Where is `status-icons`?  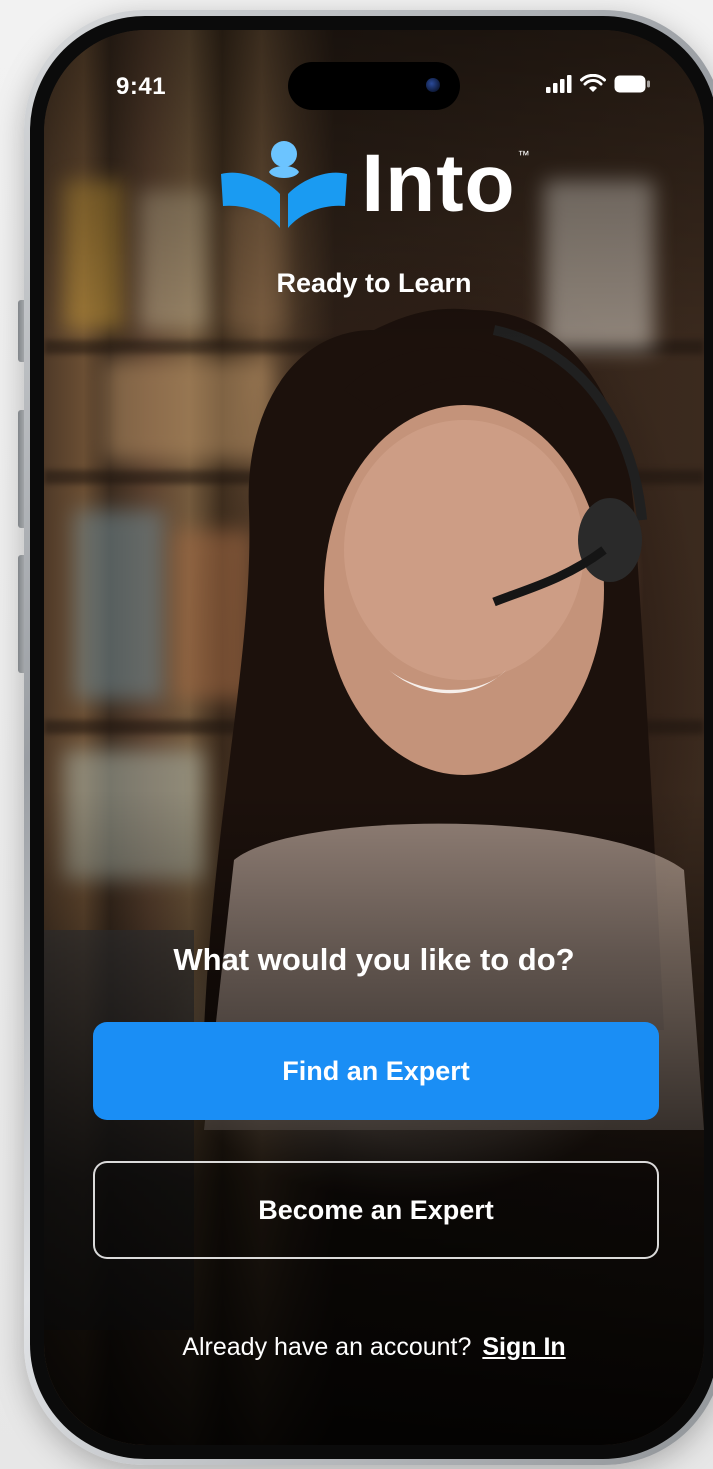
status-icons is located at coordinates (598, 84).